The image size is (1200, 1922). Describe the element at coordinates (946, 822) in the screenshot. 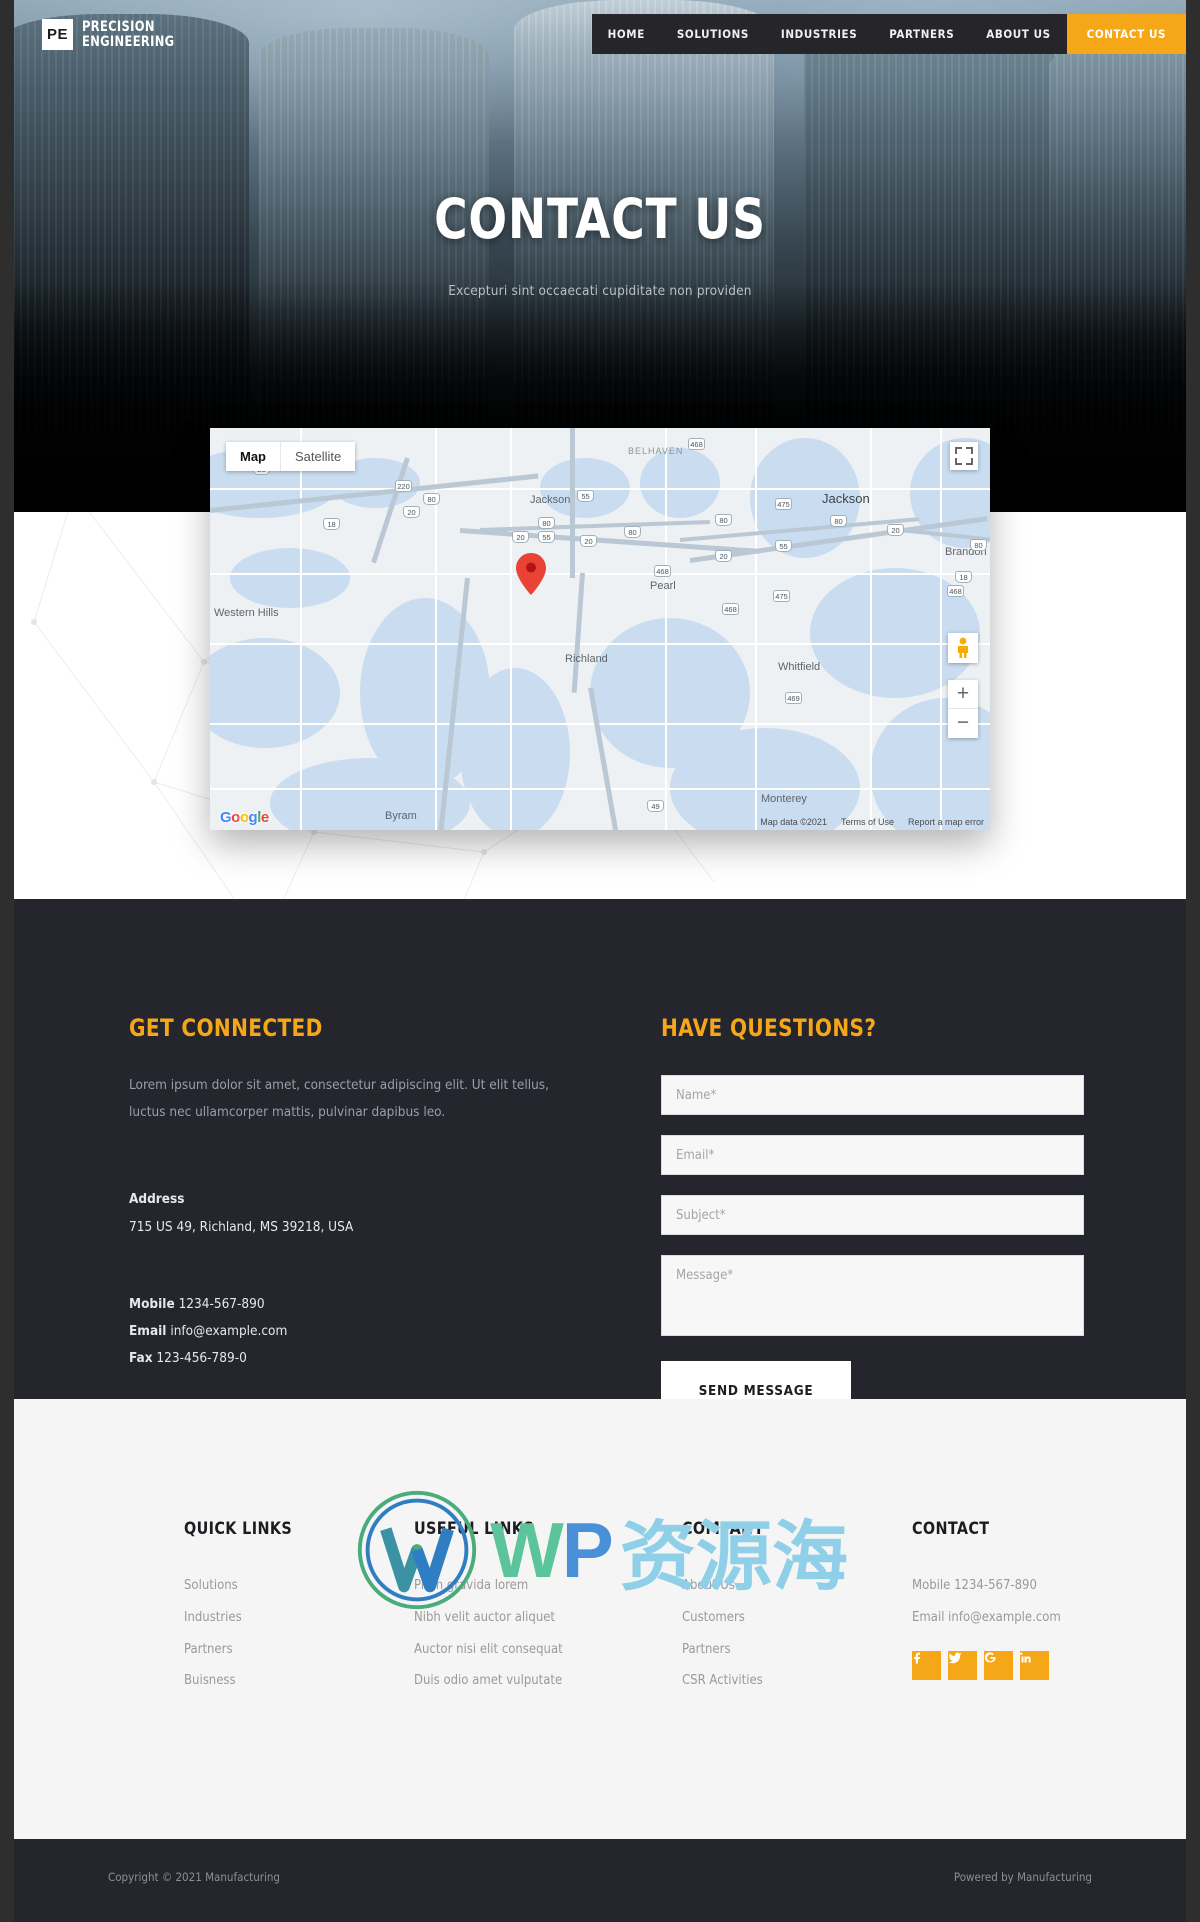

I see `map-report-link: Report a map error` at that location.